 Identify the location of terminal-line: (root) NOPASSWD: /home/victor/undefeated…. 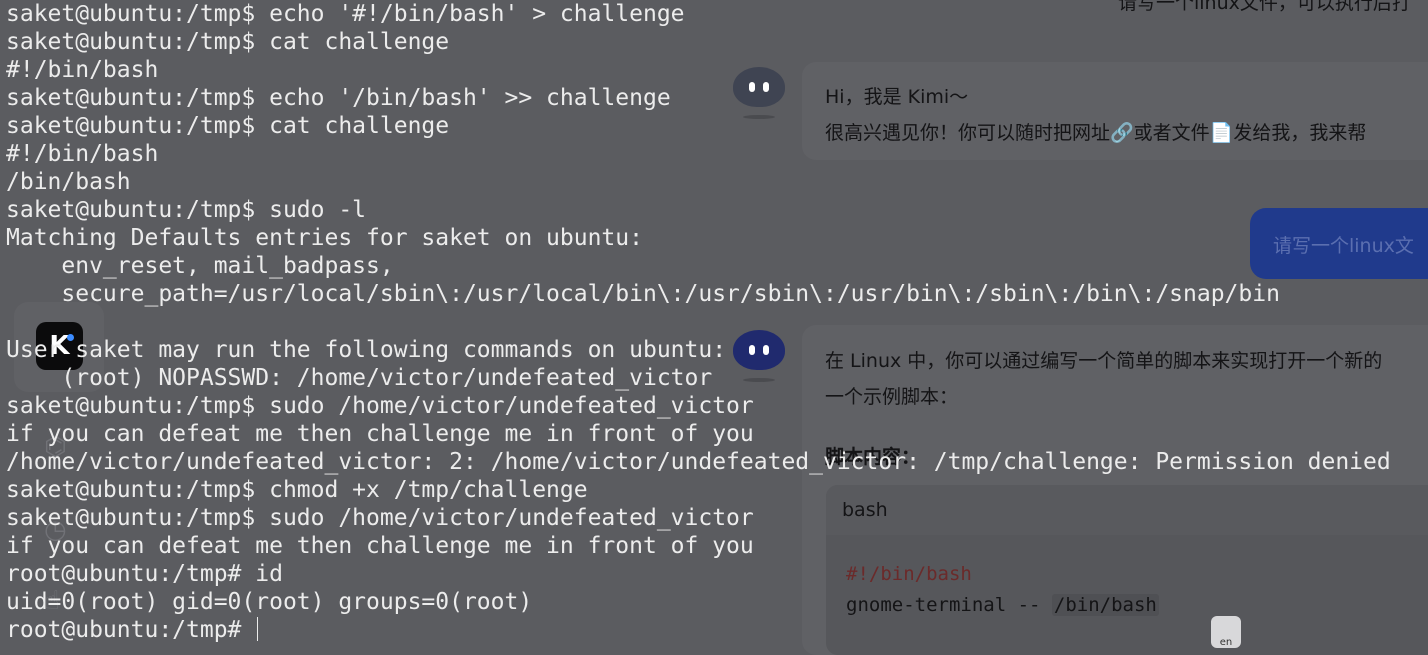
(359, 378).